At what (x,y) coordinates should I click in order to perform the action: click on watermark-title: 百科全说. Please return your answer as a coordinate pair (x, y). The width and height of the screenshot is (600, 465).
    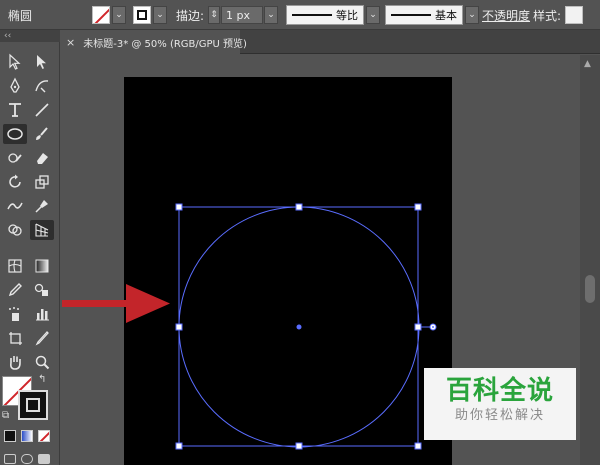
    Looking at the image, I should click on (499, 391).